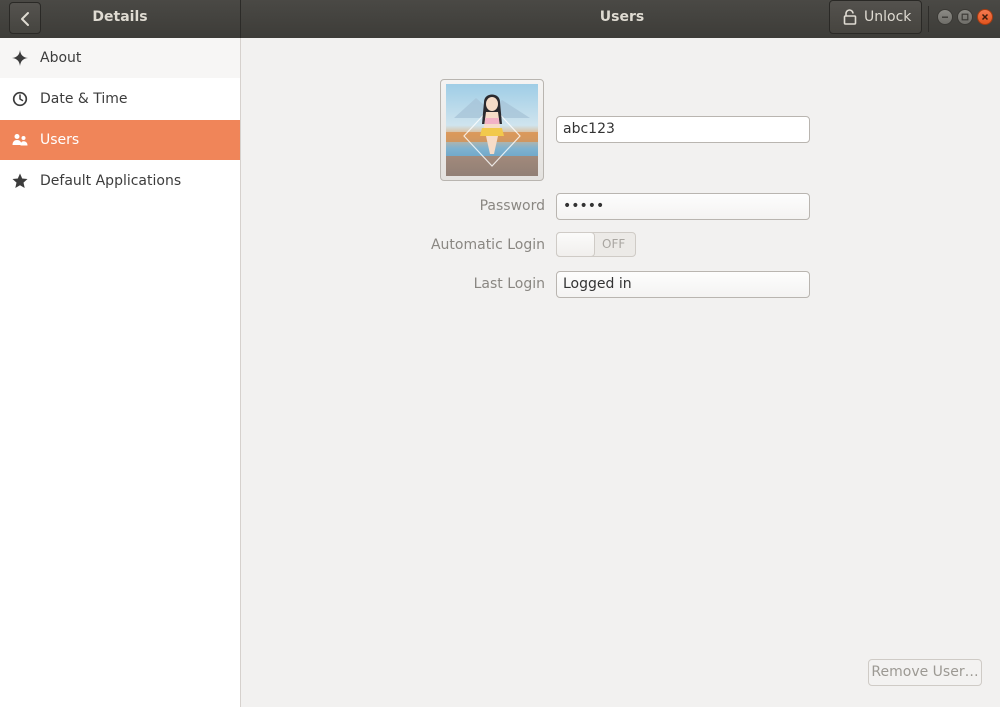 This screenshot has width=1000, height=707. What do you see at coordinates (500, 19) in the screenshot?
I see `header-bar: Details Users Unlock` at bounding box center [500, 19].